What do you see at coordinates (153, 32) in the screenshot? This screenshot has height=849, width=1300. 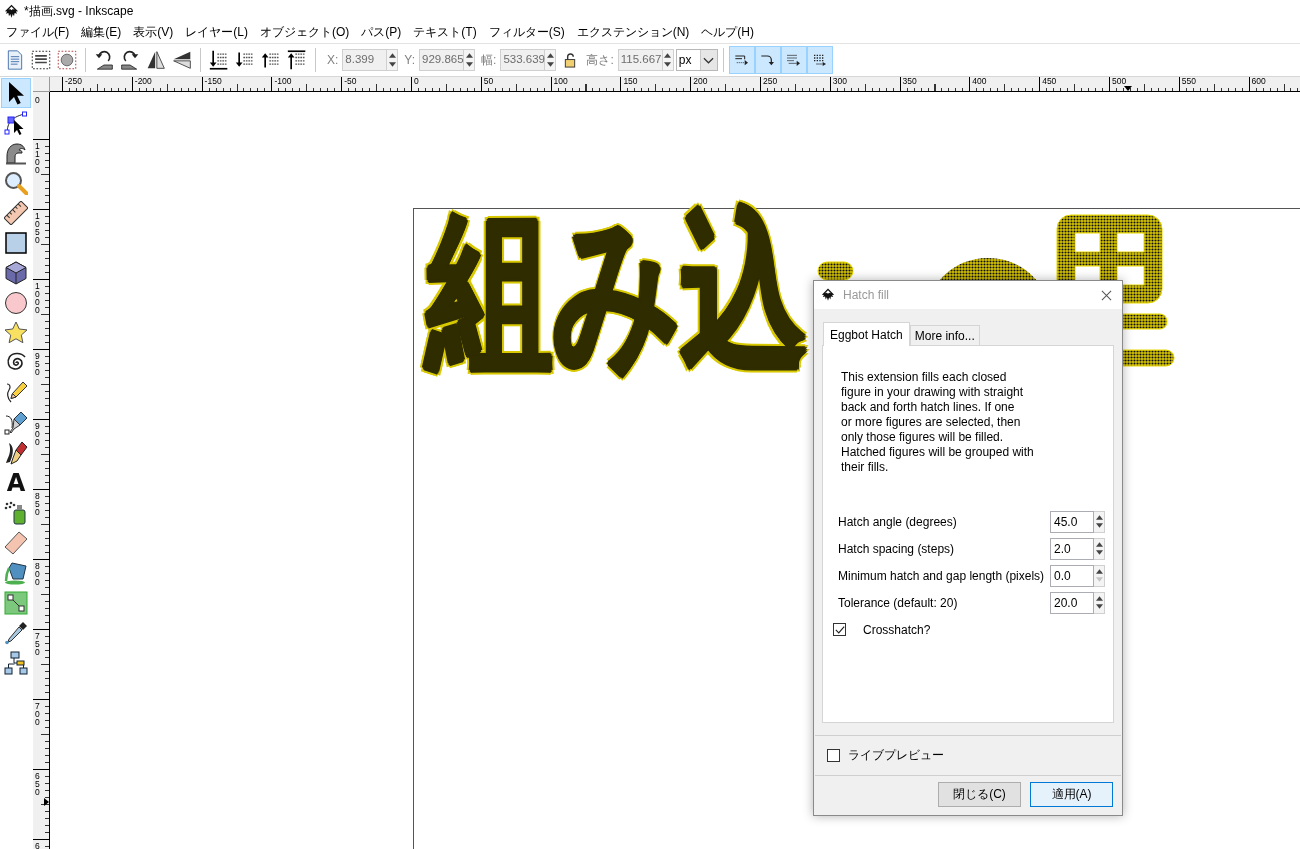 I see `menu-item: 表示(V)` at bounding box center [153, 32].